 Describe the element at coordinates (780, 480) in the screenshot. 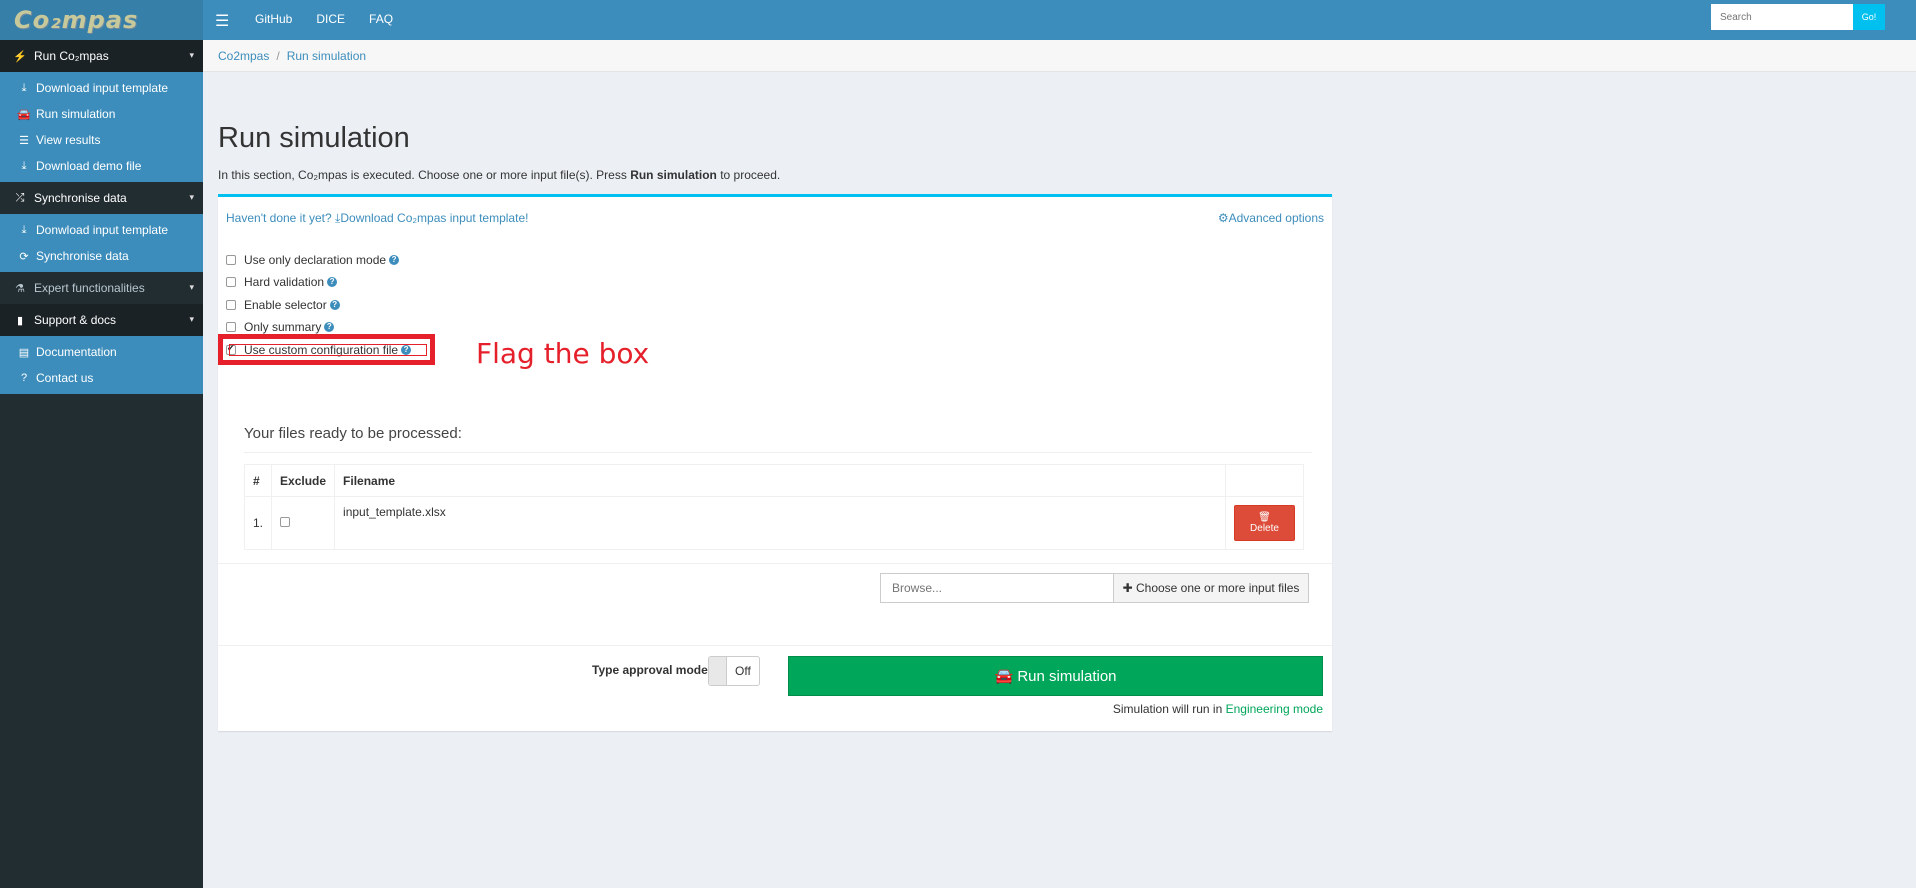

I see `column-header-filename: Filename` at that location.